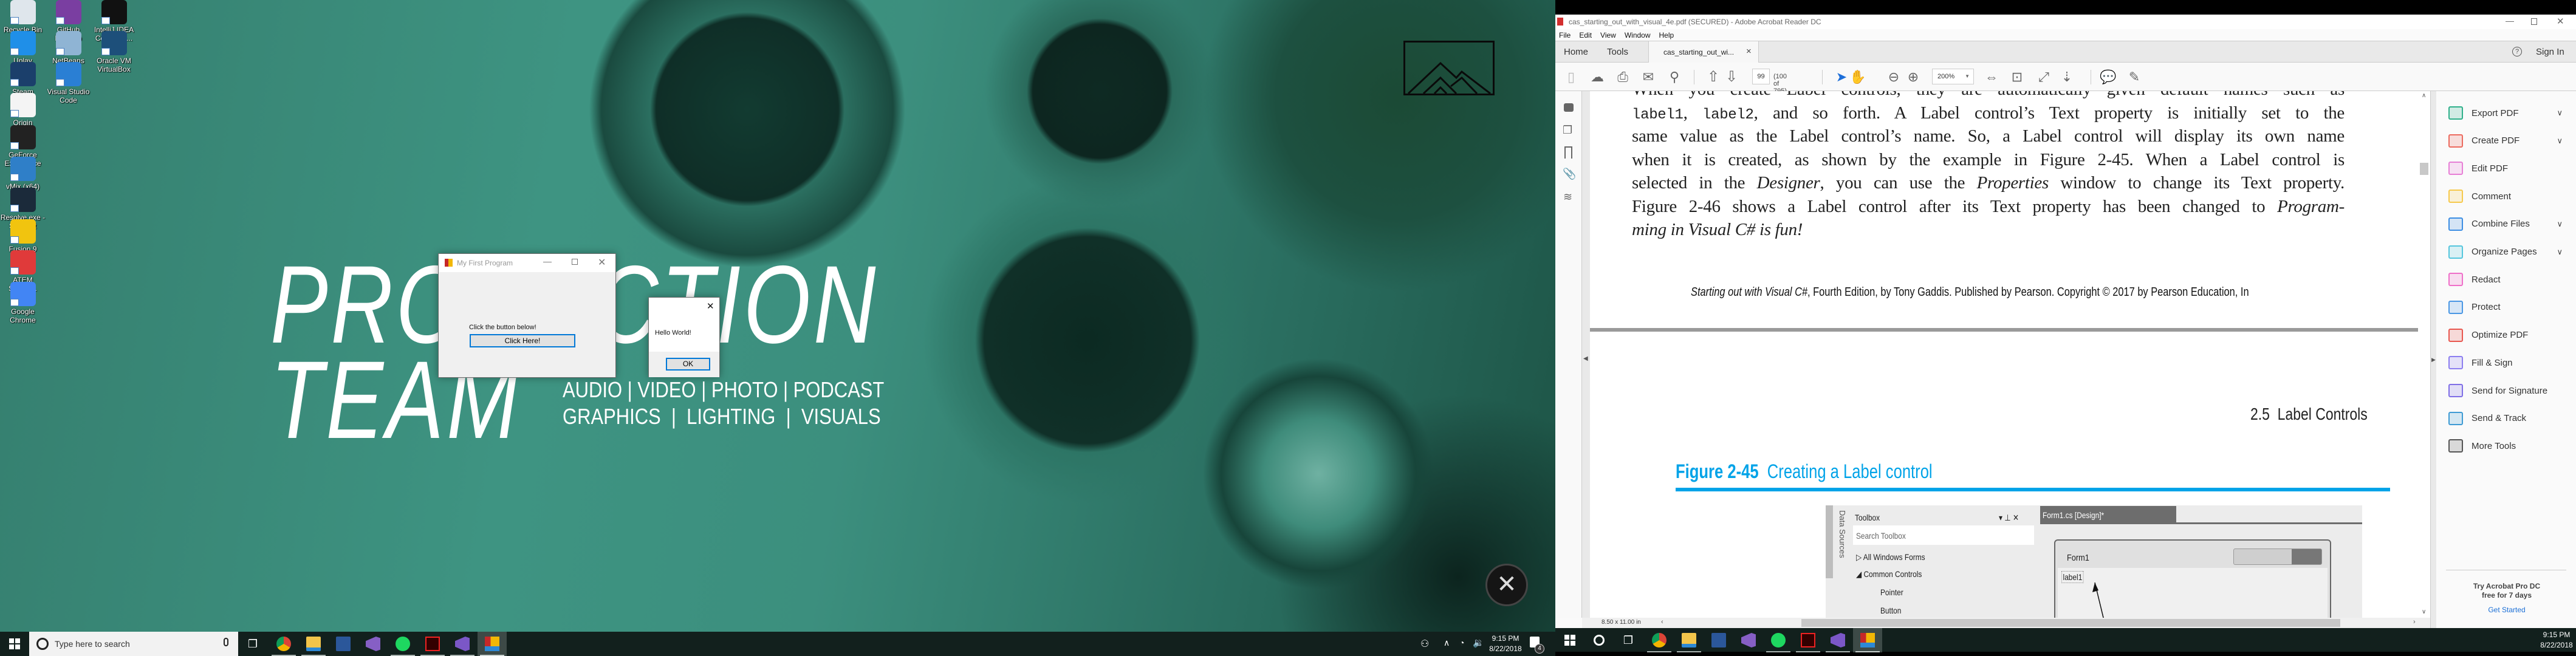 This screenshot has width=2576, height=656. I want to click on chevron-up-icon: ∧, so click(1447, 643).